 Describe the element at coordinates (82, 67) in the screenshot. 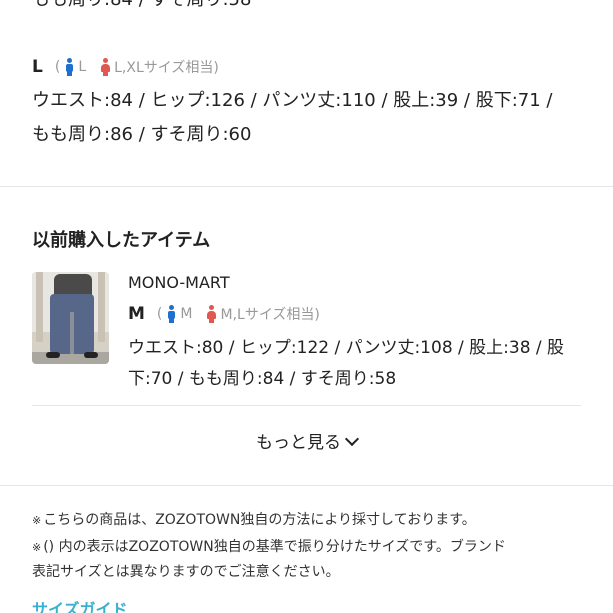

I see `male-size: L` at that location.